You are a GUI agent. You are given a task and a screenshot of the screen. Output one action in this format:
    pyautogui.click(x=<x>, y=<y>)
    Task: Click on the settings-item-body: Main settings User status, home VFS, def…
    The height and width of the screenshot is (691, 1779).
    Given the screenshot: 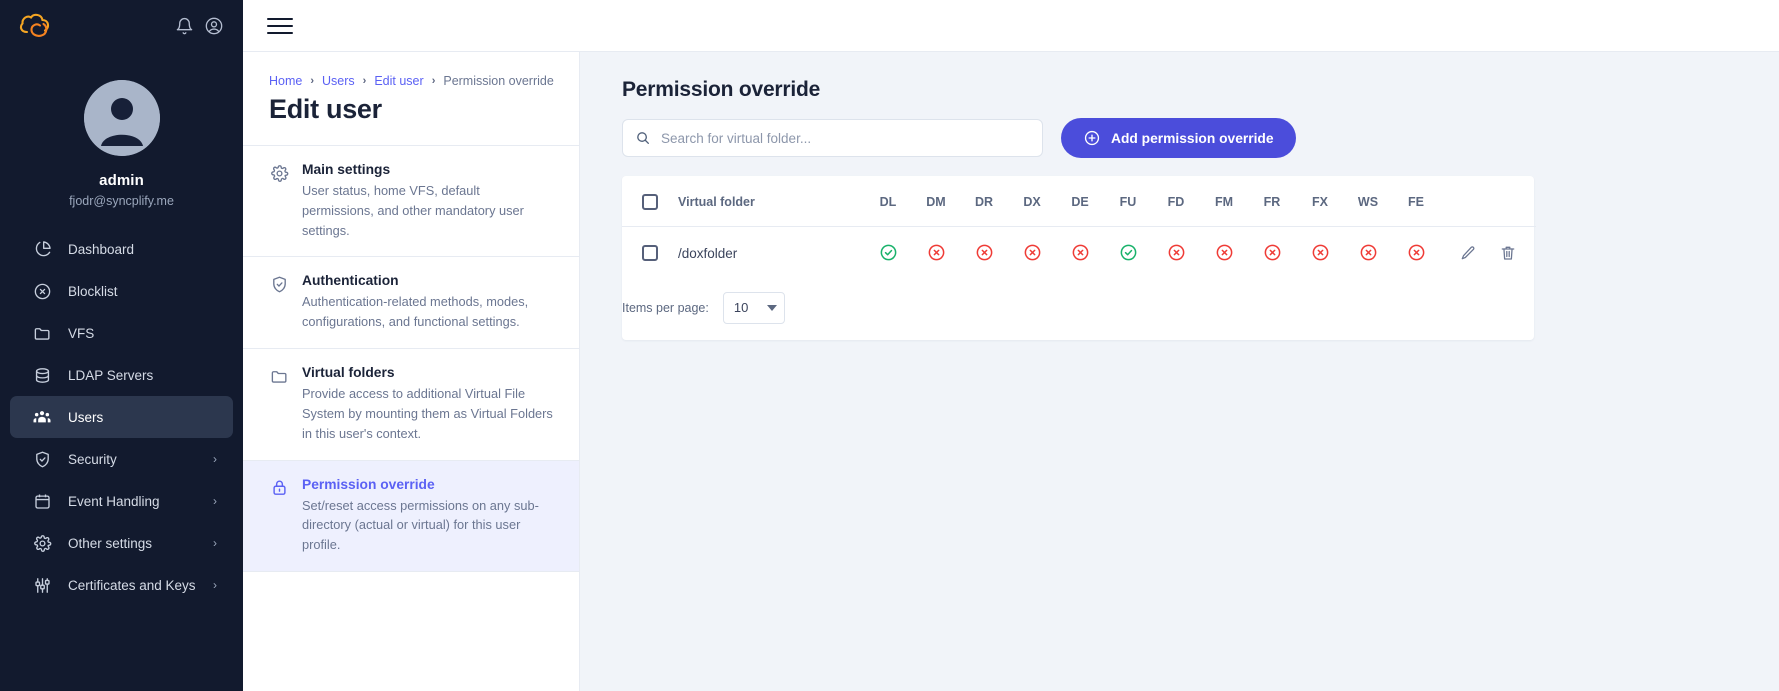 What is the action you would take?
    pyautogui.click(x=428, y=201)
    